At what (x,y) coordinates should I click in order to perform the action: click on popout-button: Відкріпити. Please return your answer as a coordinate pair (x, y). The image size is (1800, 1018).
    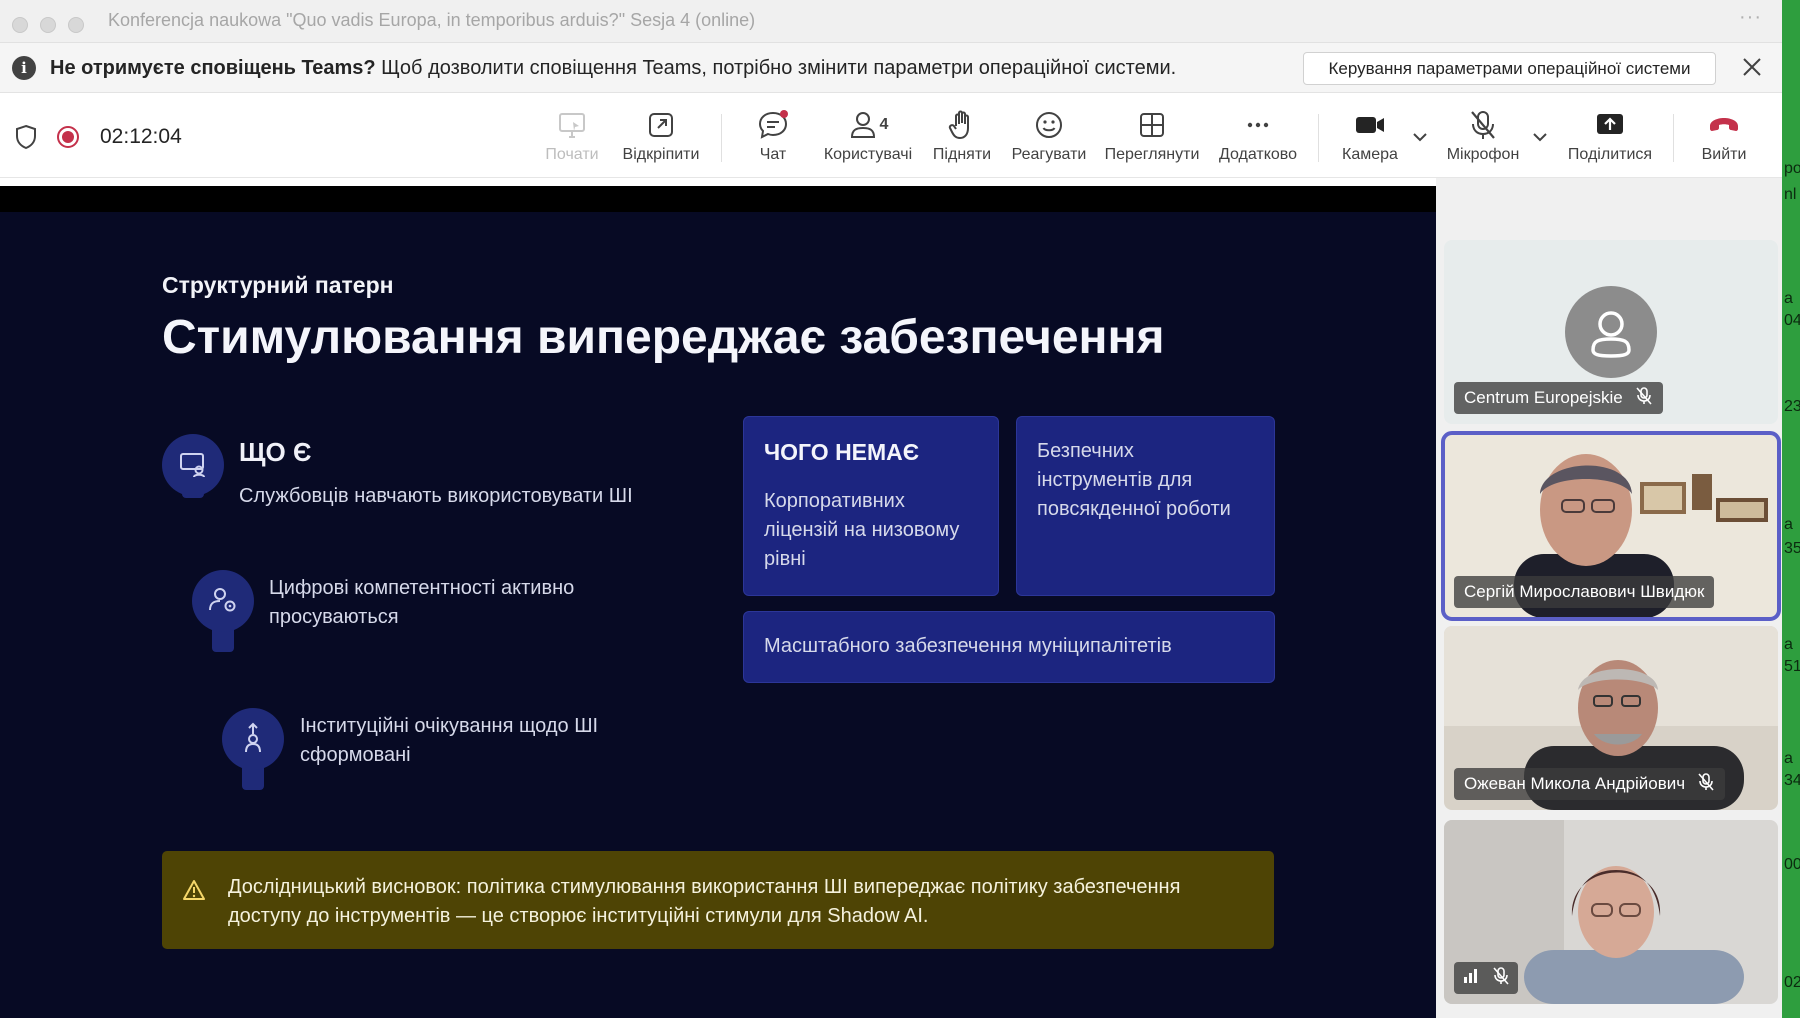
    Looking at the image, I should click on (661, 136).